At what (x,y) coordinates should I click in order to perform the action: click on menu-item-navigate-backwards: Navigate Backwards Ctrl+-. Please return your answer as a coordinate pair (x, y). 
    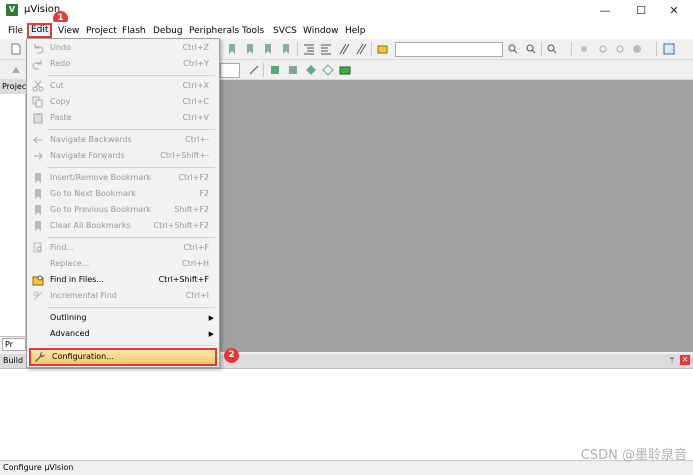
    Looking at the image, I should click on (123, 140).